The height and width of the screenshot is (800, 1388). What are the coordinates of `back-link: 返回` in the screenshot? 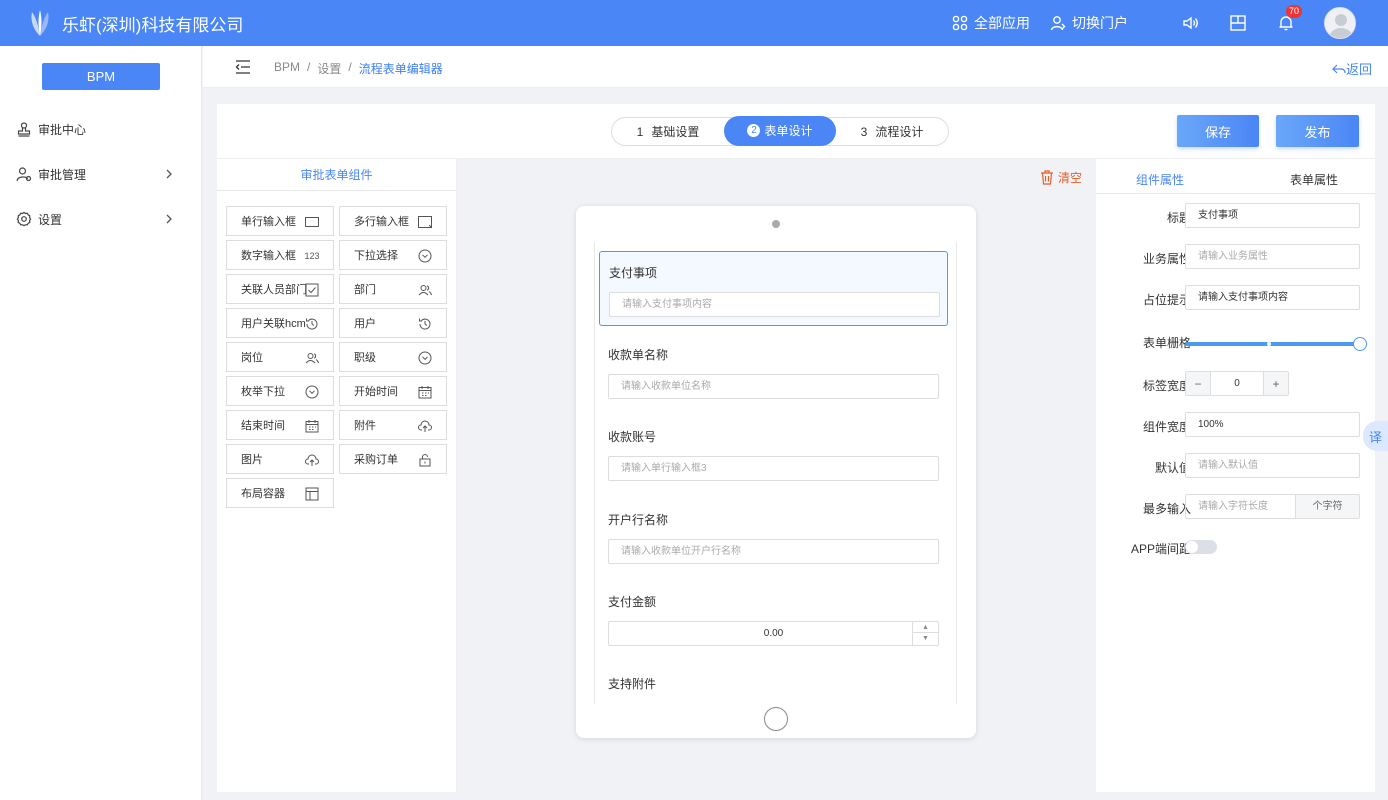 It's located at (1352, 68).